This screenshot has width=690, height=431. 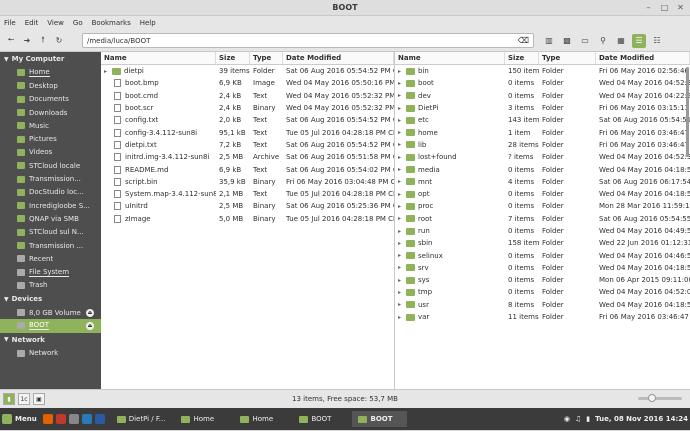 I want to click on sidebar-section-header: ▼ Devices, so click(x=50, y=299).